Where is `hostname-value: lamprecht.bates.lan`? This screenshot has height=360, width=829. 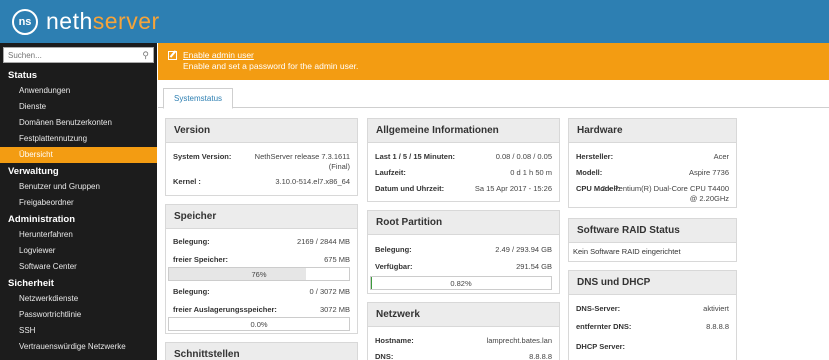
hostname-value: lamprecht.bates.lan is located at coordinates (519, 340).